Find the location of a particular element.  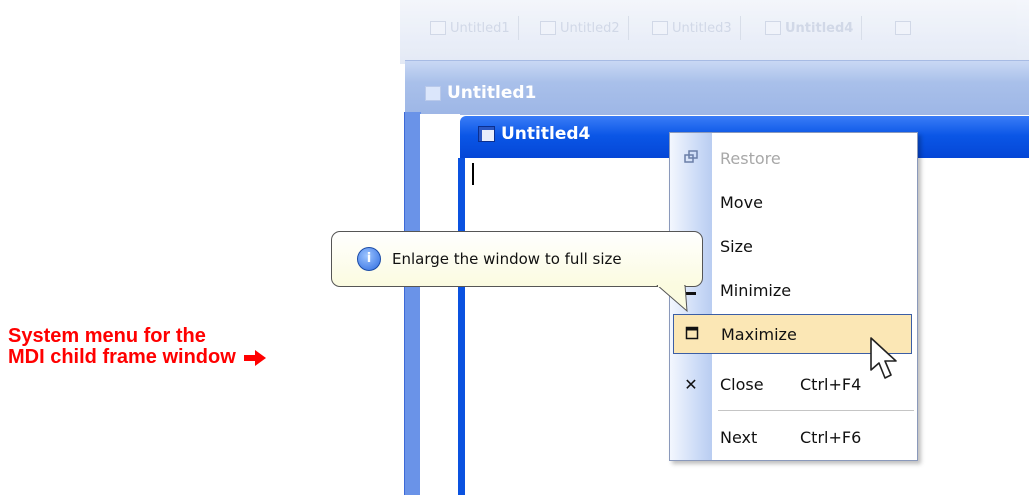

tab-untitled4: Untitled4 is located at coordinates (814, 28).